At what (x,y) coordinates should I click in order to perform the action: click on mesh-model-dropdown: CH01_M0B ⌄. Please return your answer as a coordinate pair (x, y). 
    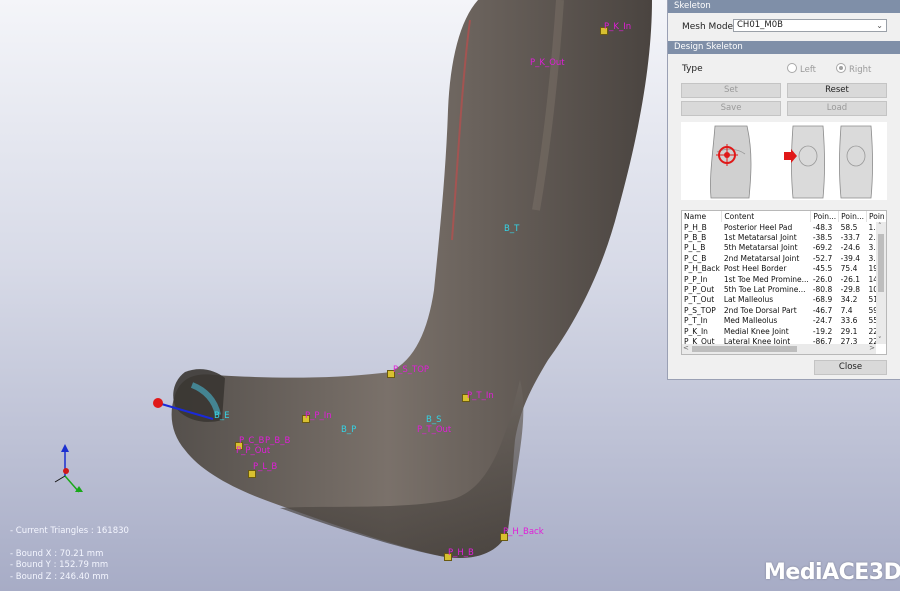
    Looking at the image, I should click on (810, 25).